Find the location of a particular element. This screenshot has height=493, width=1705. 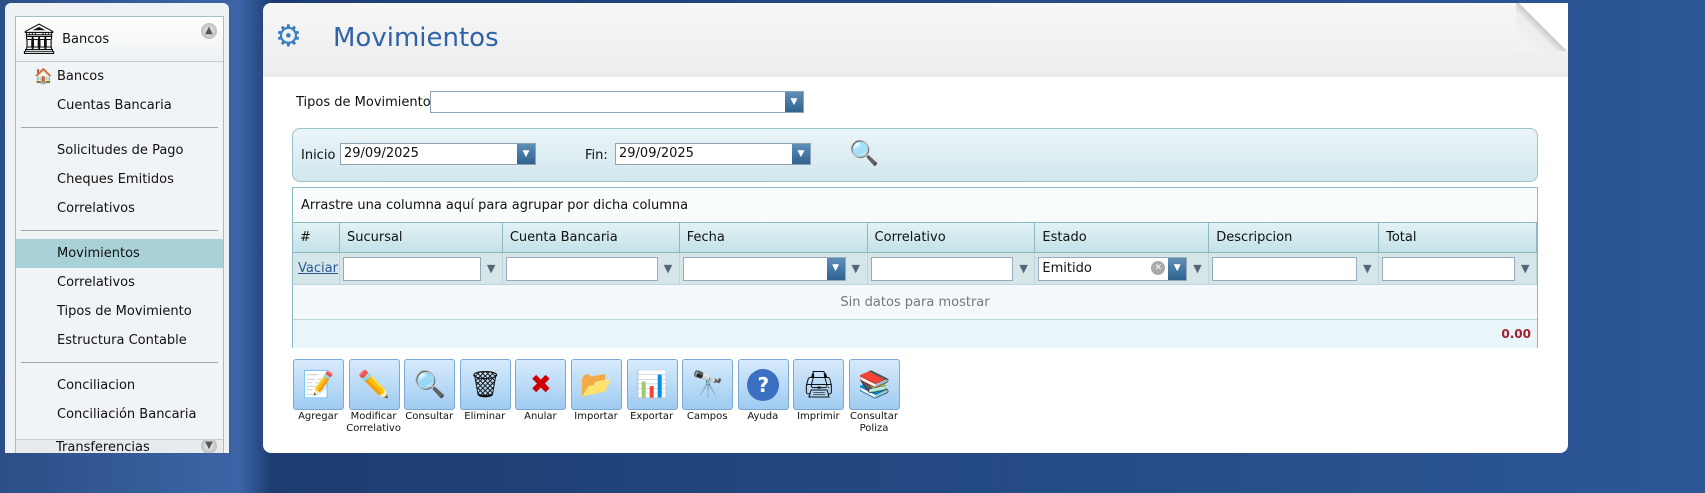

page-title: Movimientos is located at coordinates (416, 38).